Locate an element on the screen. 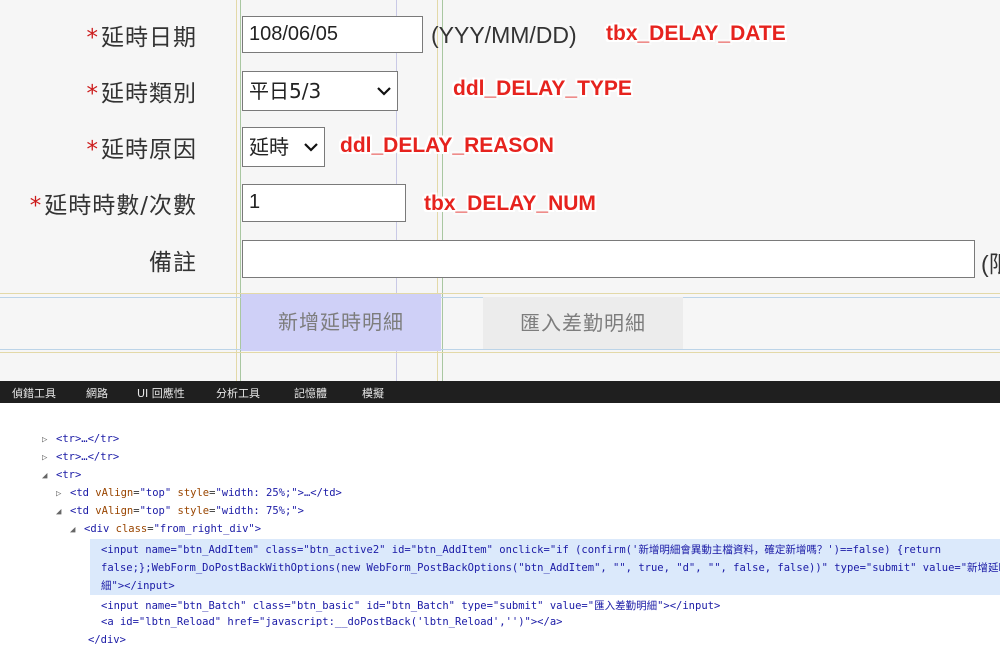 The height and width of the screenshot is (647, 1000). delay-date-input: 108/06/05 is located at coordinates (332, 34).